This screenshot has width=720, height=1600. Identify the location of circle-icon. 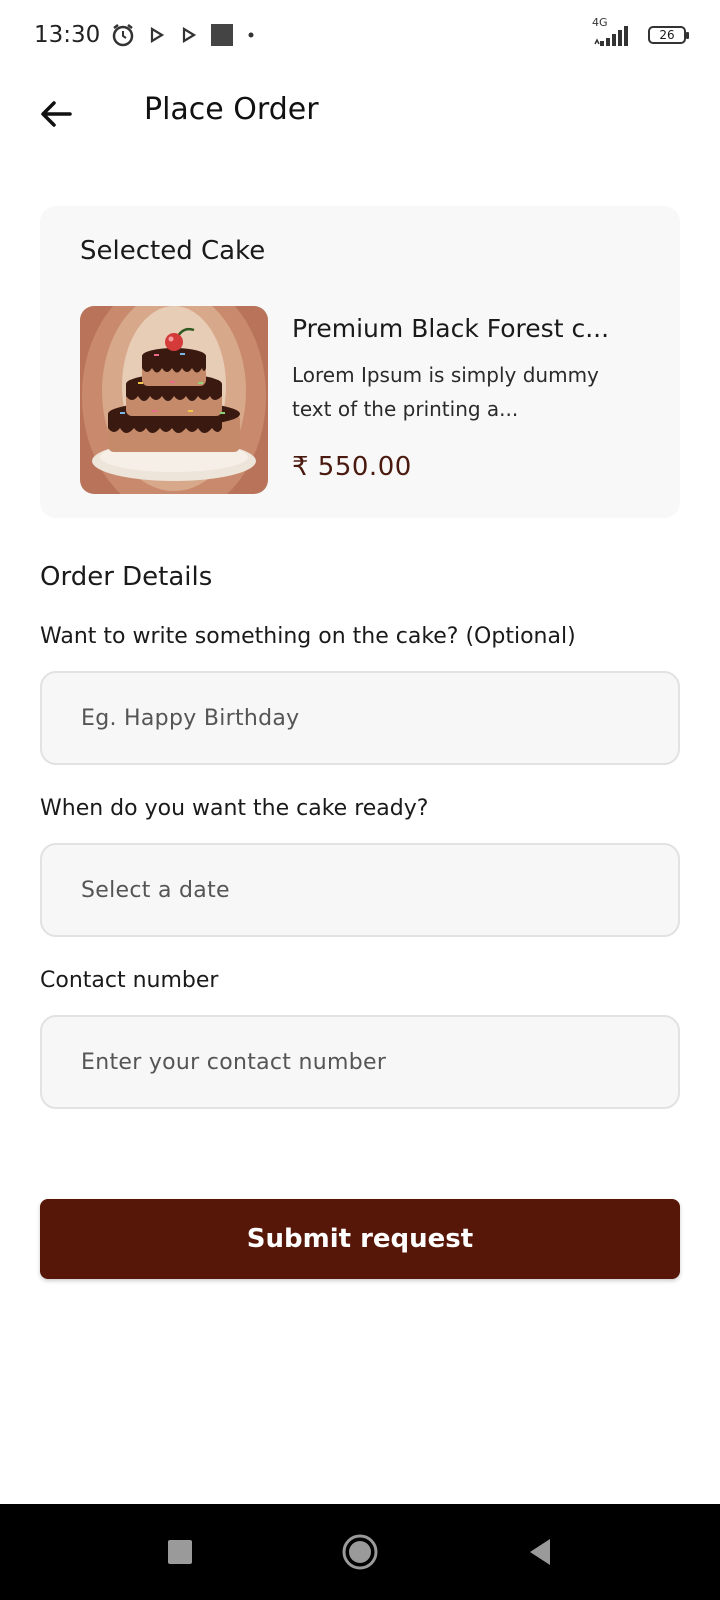
(360, 1552).